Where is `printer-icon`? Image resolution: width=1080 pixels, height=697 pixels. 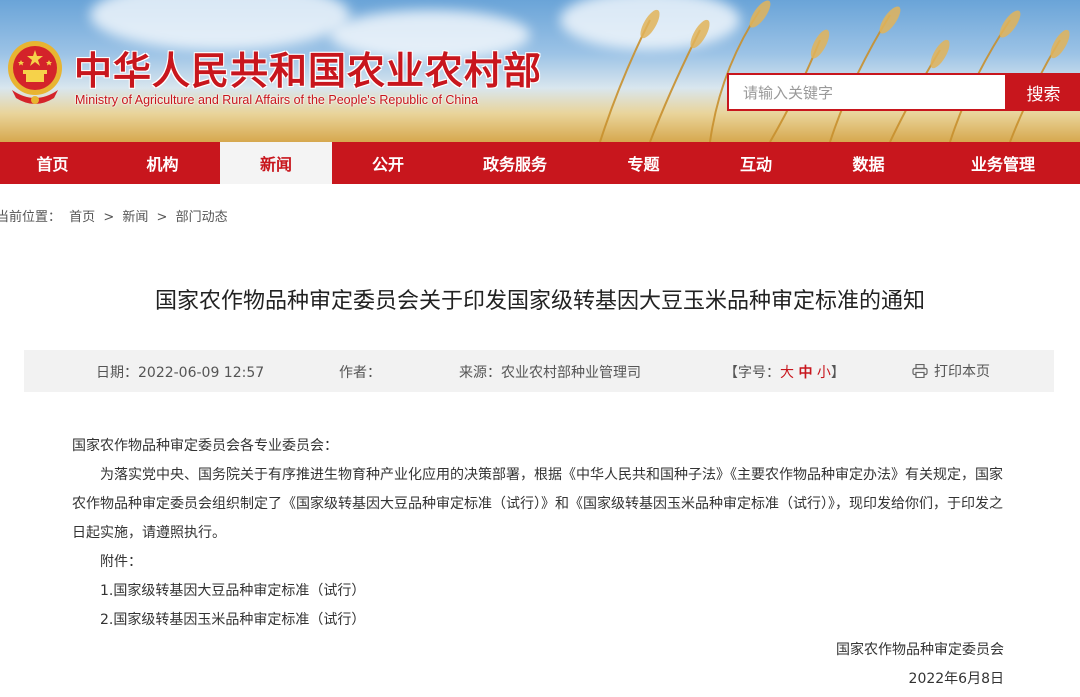 printer-icon is located at coordinates (920, 371).